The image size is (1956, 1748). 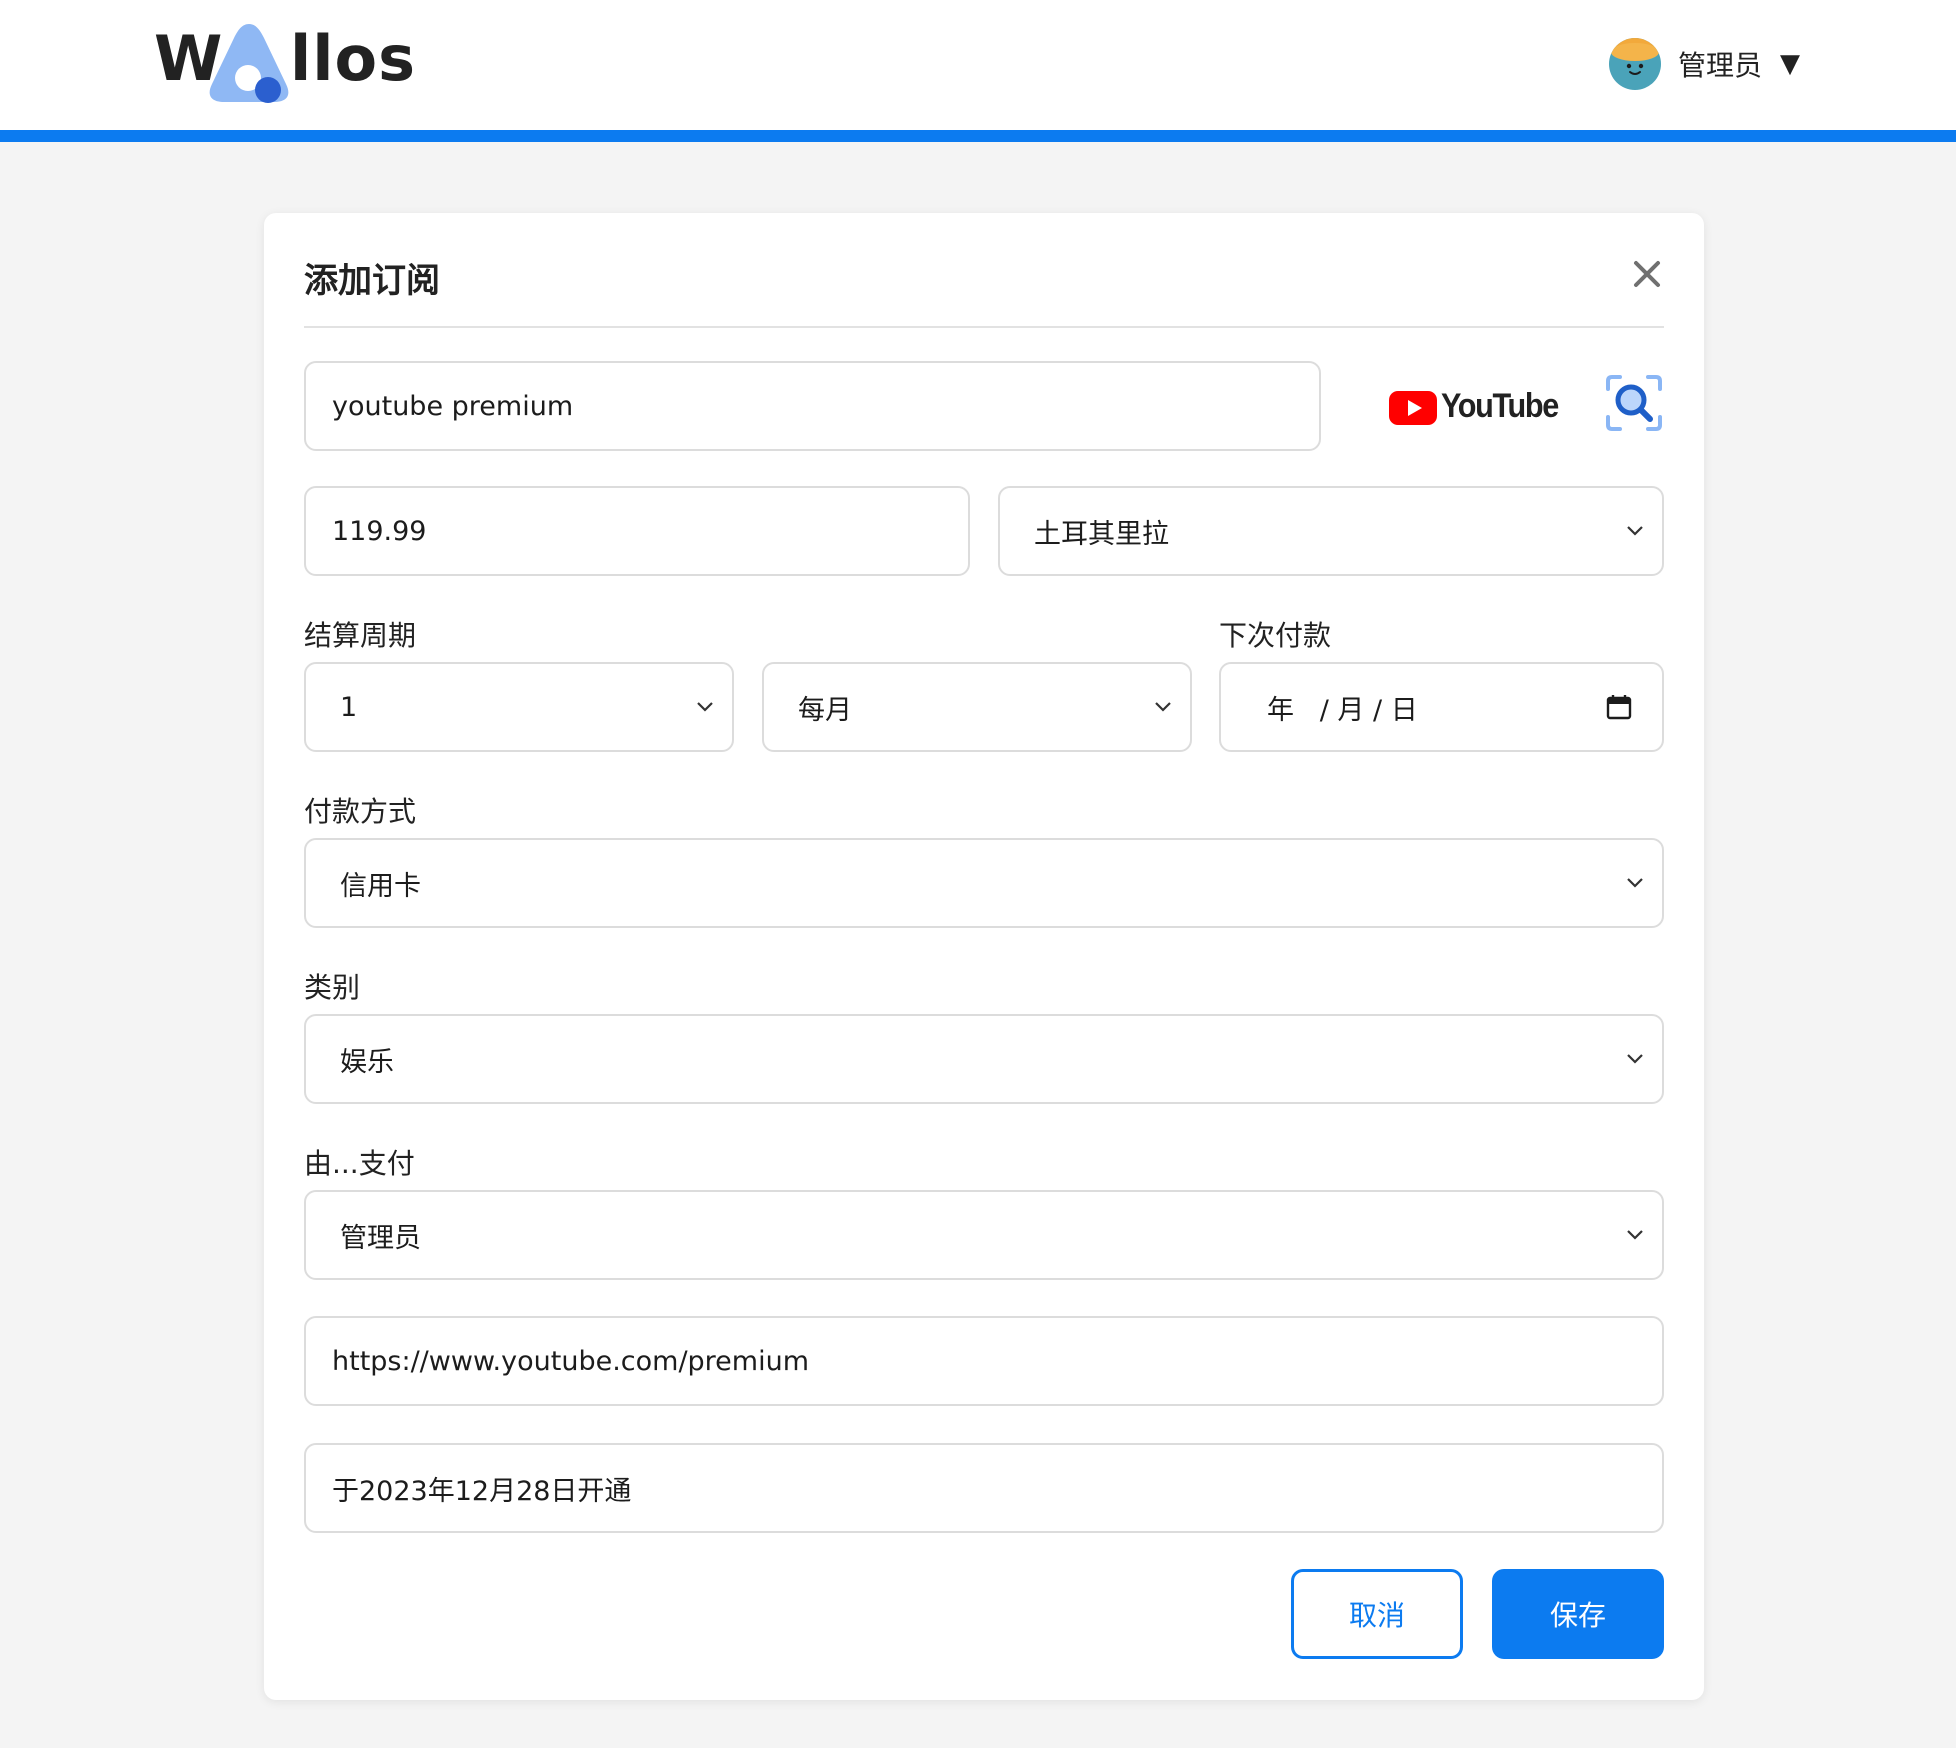 I want to click on cycle-unit-select: 每月, so click(x=977, y=707).